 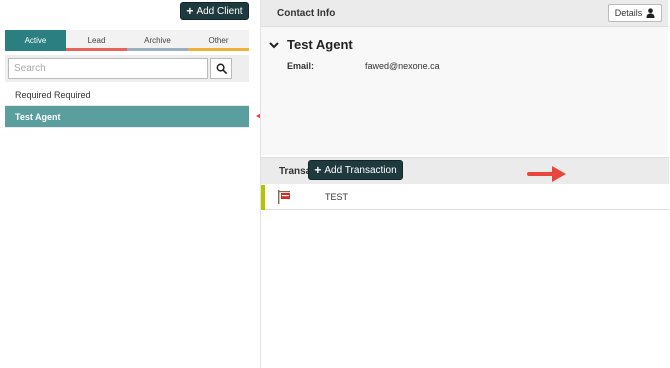 I want to click on tab-label: Active, so click(x=35, y=40).